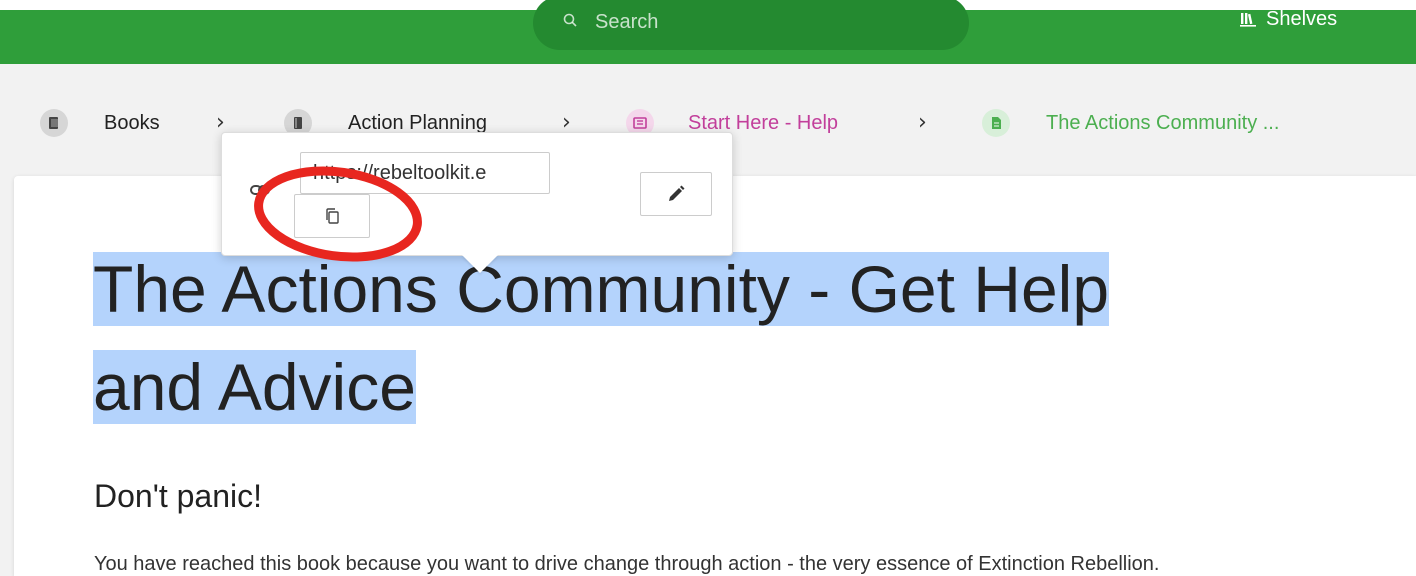 This screenshot has width=1416, height=576. I want to click on shelves-label: Shelves, so click(1302, 18).